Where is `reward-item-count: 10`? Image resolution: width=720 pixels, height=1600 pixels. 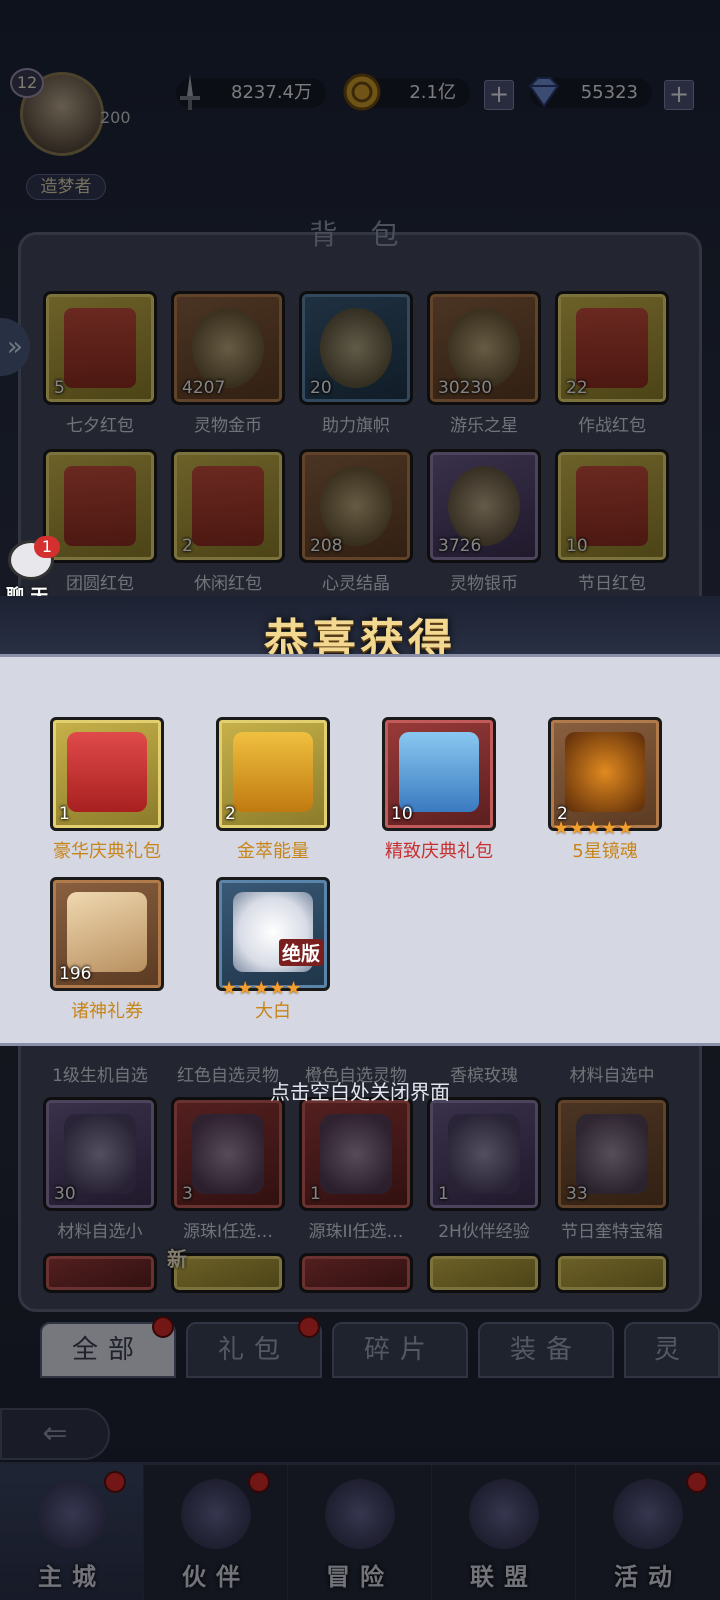
reward-item-count: 10 is located at coordinates (402, 814).